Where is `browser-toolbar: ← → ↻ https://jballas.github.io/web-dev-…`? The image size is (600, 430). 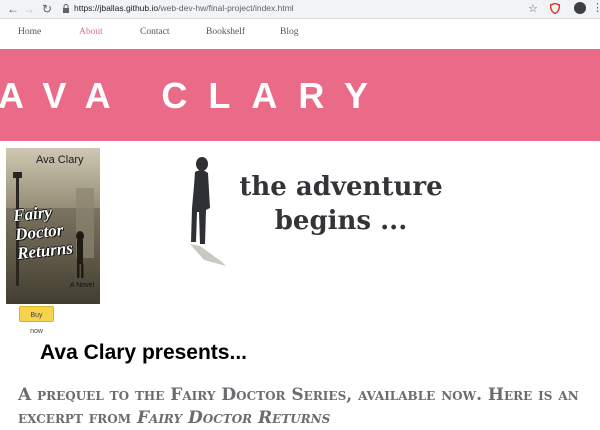 browser-toolbar: ← → ↻ https://jballas.github.io/web-dev-… is located at coordinates (300, 9).